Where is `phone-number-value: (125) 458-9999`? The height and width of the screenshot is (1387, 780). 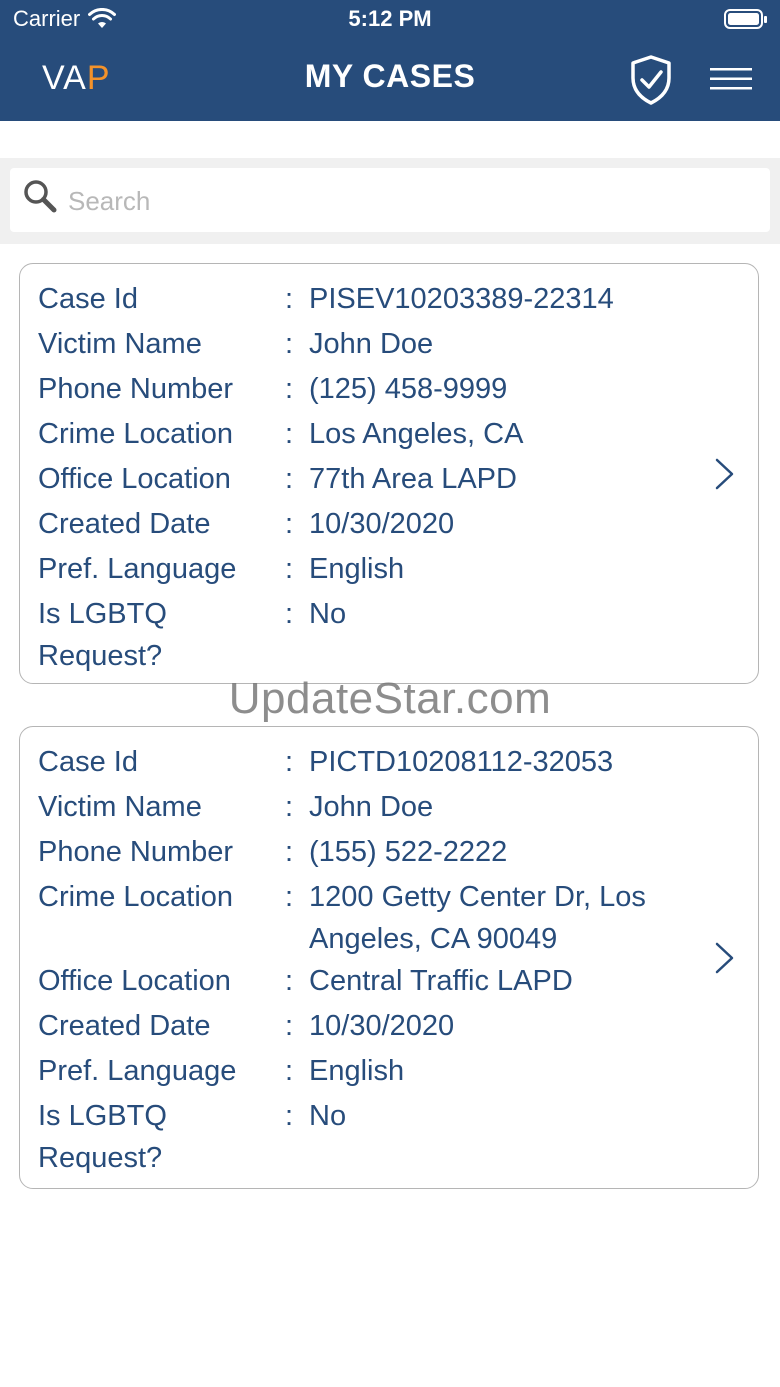 phone-number-value: (125) 458-9999 is located at coordinates (408, 389).